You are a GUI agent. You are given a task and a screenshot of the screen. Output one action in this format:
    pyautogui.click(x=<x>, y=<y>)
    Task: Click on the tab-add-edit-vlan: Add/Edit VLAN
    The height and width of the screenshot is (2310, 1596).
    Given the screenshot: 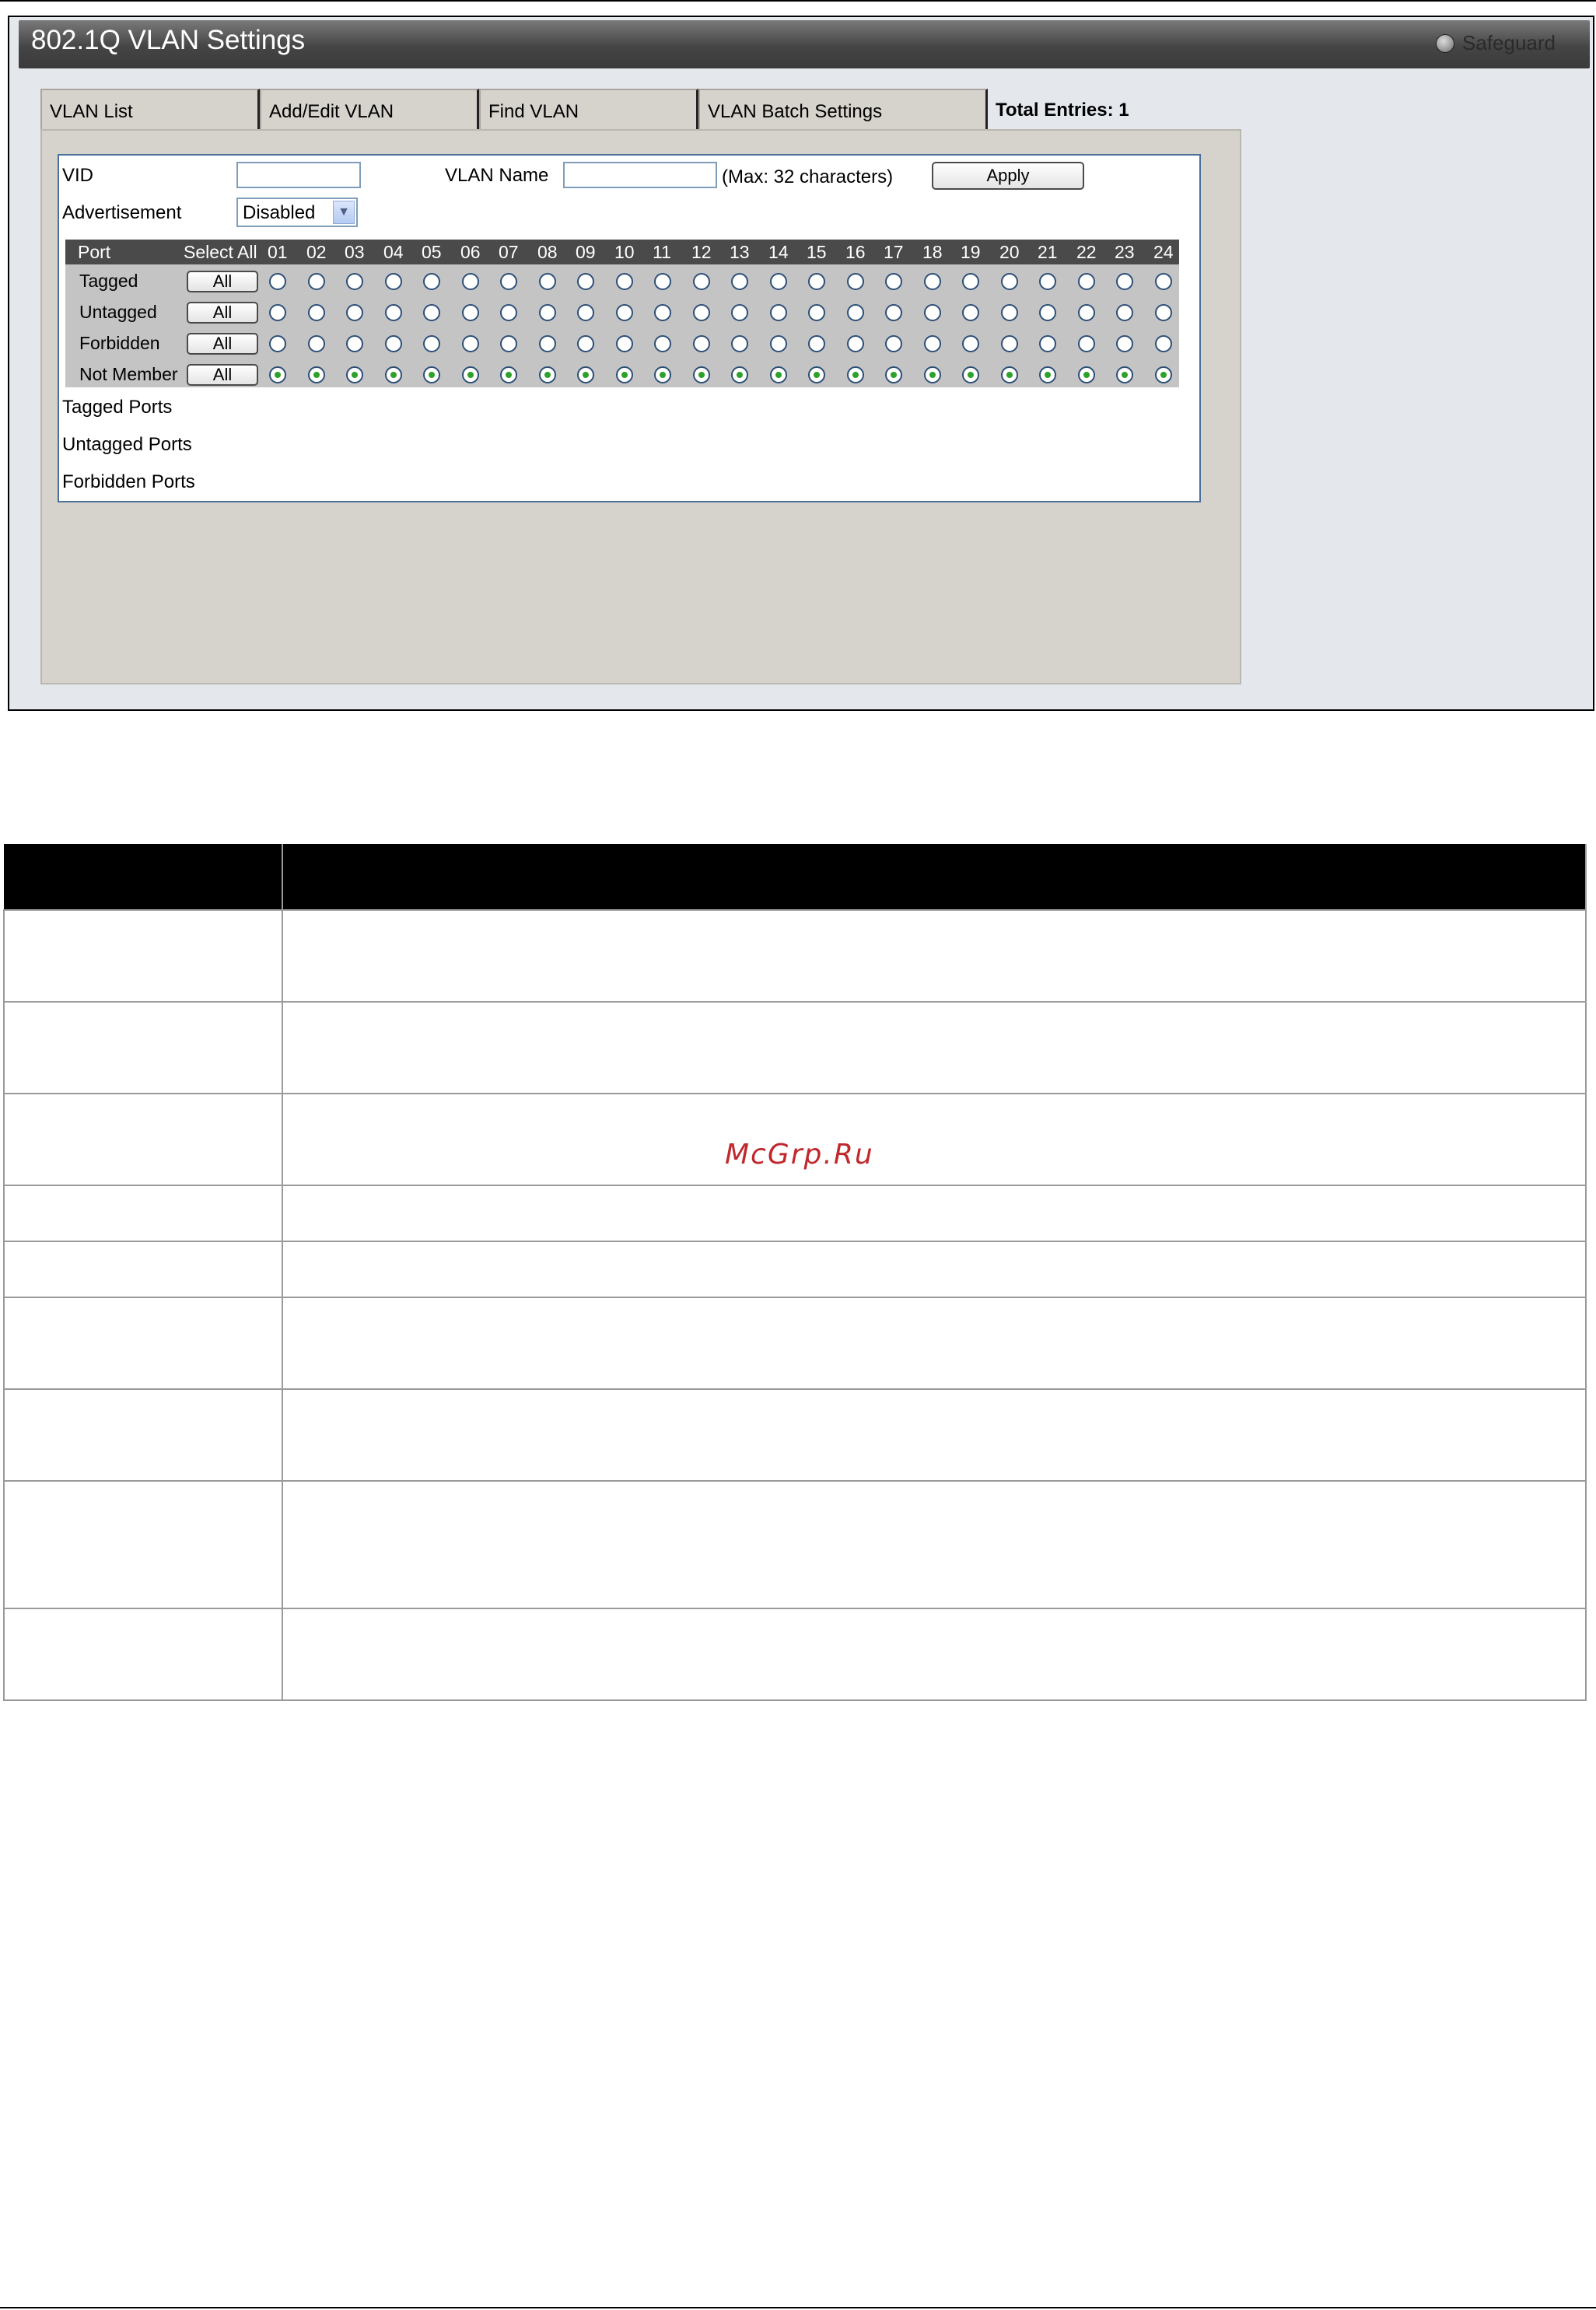 What is the action you would take?
    pyautogui.click(x=370, y=109)
    